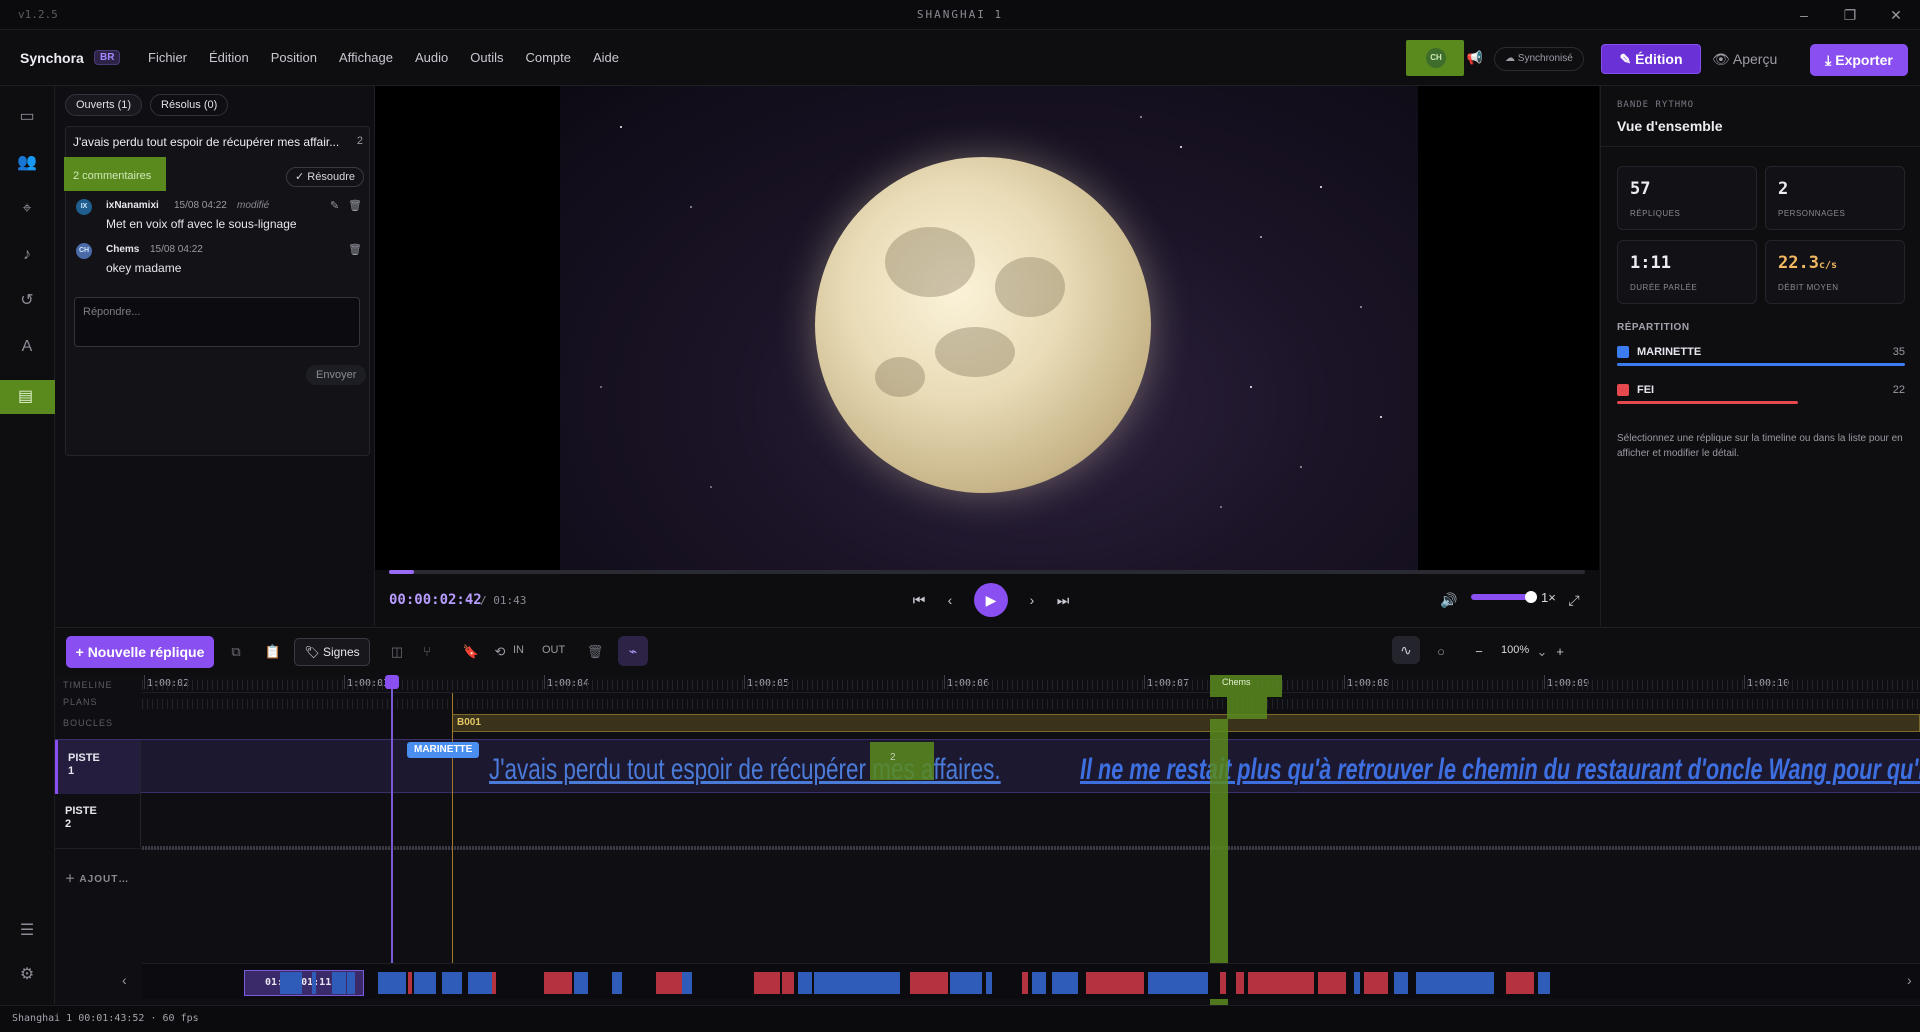  Describe the element at coordinates (427, 652) in the screenshot. I see `merge-icon: ⑂` at that location.